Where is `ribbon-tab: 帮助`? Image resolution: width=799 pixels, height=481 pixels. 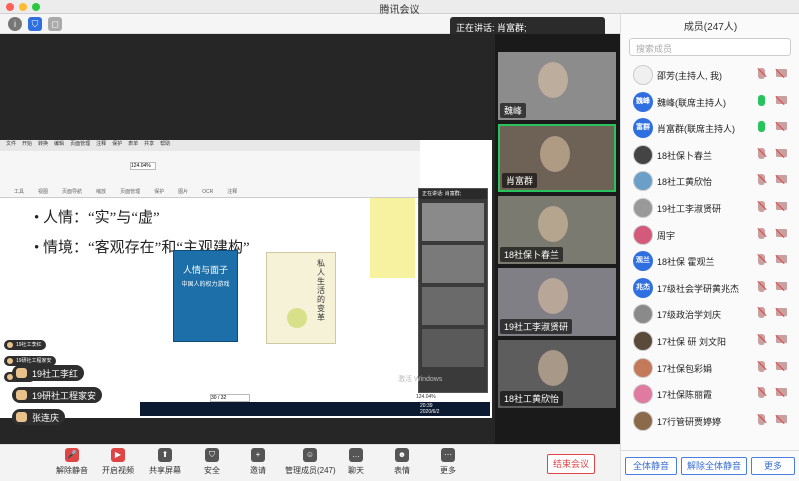 ribbon-tab: 帮助 is located at coordinates (165, 144).